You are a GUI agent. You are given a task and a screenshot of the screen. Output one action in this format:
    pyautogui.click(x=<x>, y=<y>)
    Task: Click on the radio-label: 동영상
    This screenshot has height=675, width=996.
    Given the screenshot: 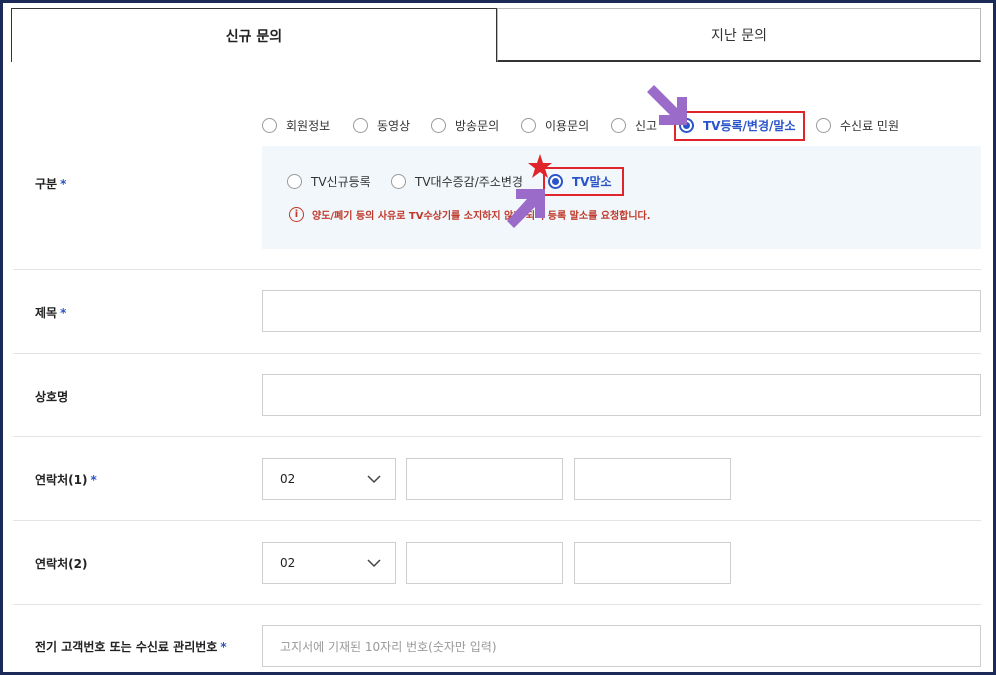 What is the action you would take?
    pyautogui.click(x=394, y=126)
    